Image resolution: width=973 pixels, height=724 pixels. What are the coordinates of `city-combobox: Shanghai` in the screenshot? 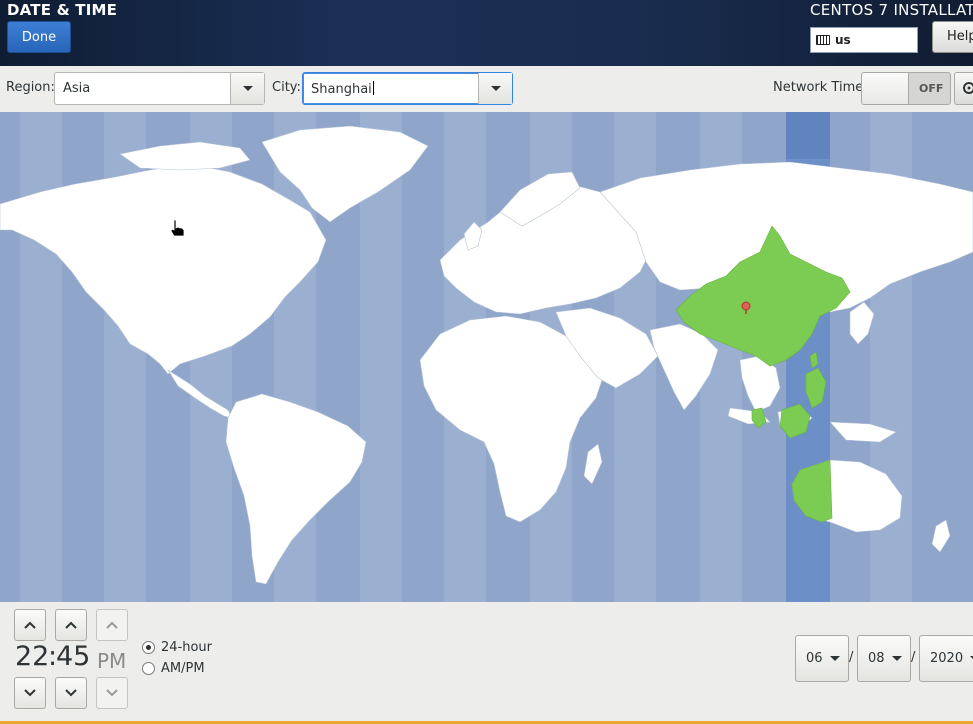 It's located at (407, 88).